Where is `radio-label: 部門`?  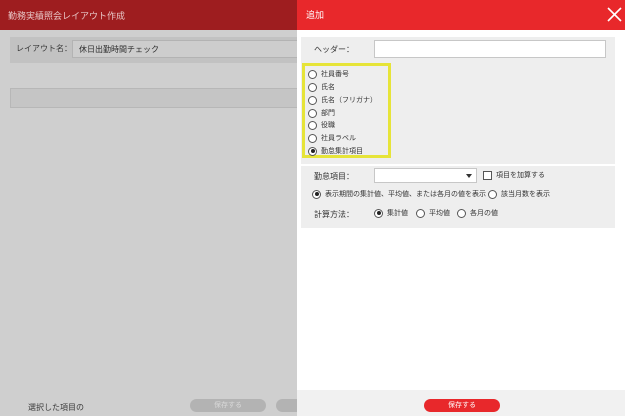
radio-label: 部門 is located at coordinates (328, 113).